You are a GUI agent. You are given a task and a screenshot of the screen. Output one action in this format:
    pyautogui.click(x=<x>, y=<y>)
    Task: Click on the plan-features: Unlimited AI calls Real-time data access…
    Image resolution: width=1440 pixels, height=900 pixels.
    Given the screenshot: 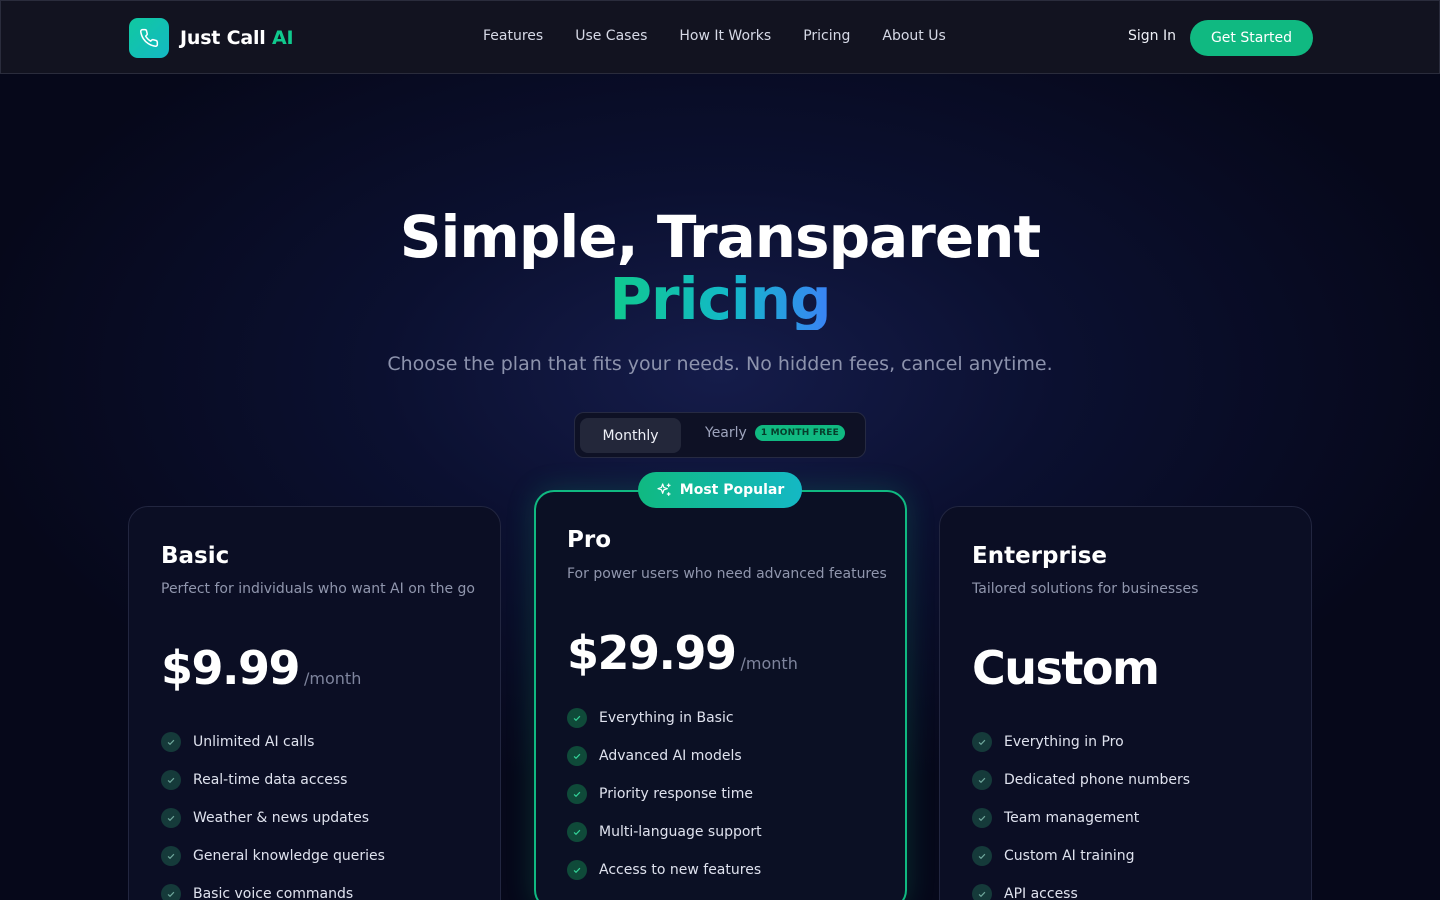 What is the action you would take?
    pyautogui.click(x=273, y=811)
    